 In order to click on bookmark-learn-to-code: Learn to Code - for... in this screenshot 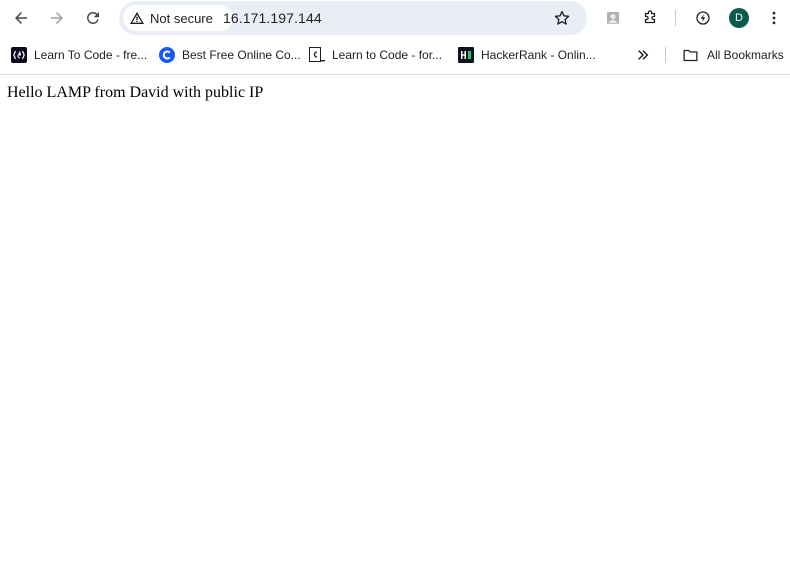, I will do `click(375, 55)`.